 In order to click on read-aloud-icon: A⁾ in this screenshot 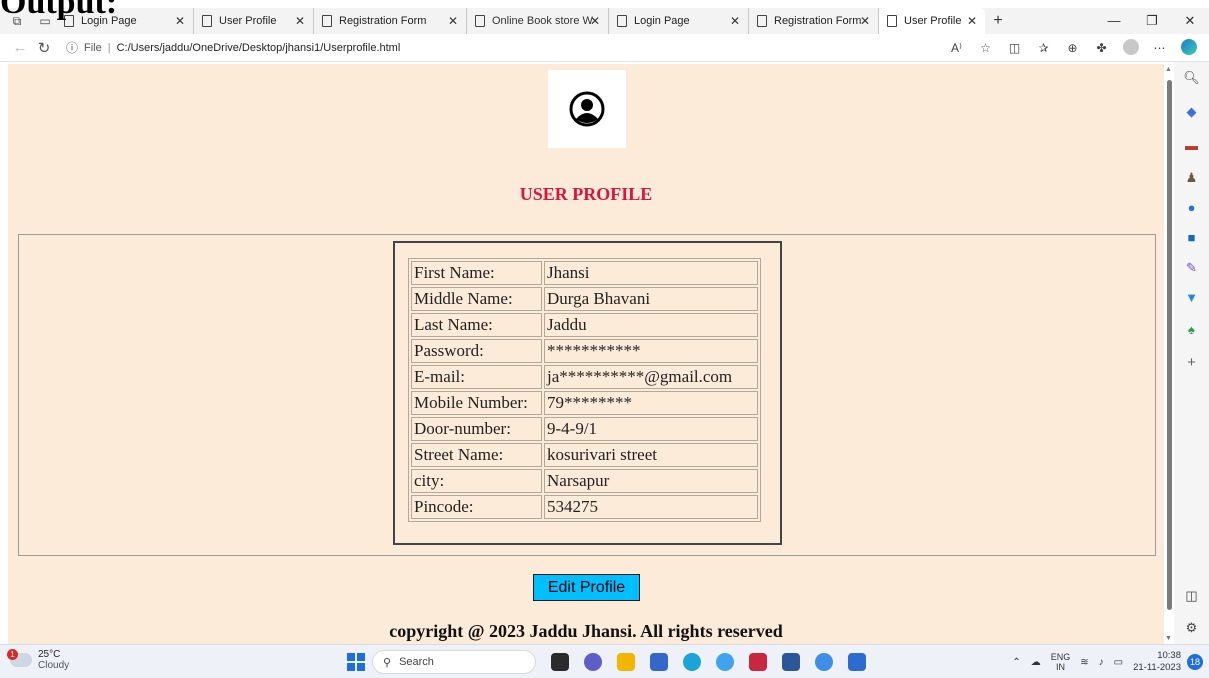, I will do `click(956, 48)`.